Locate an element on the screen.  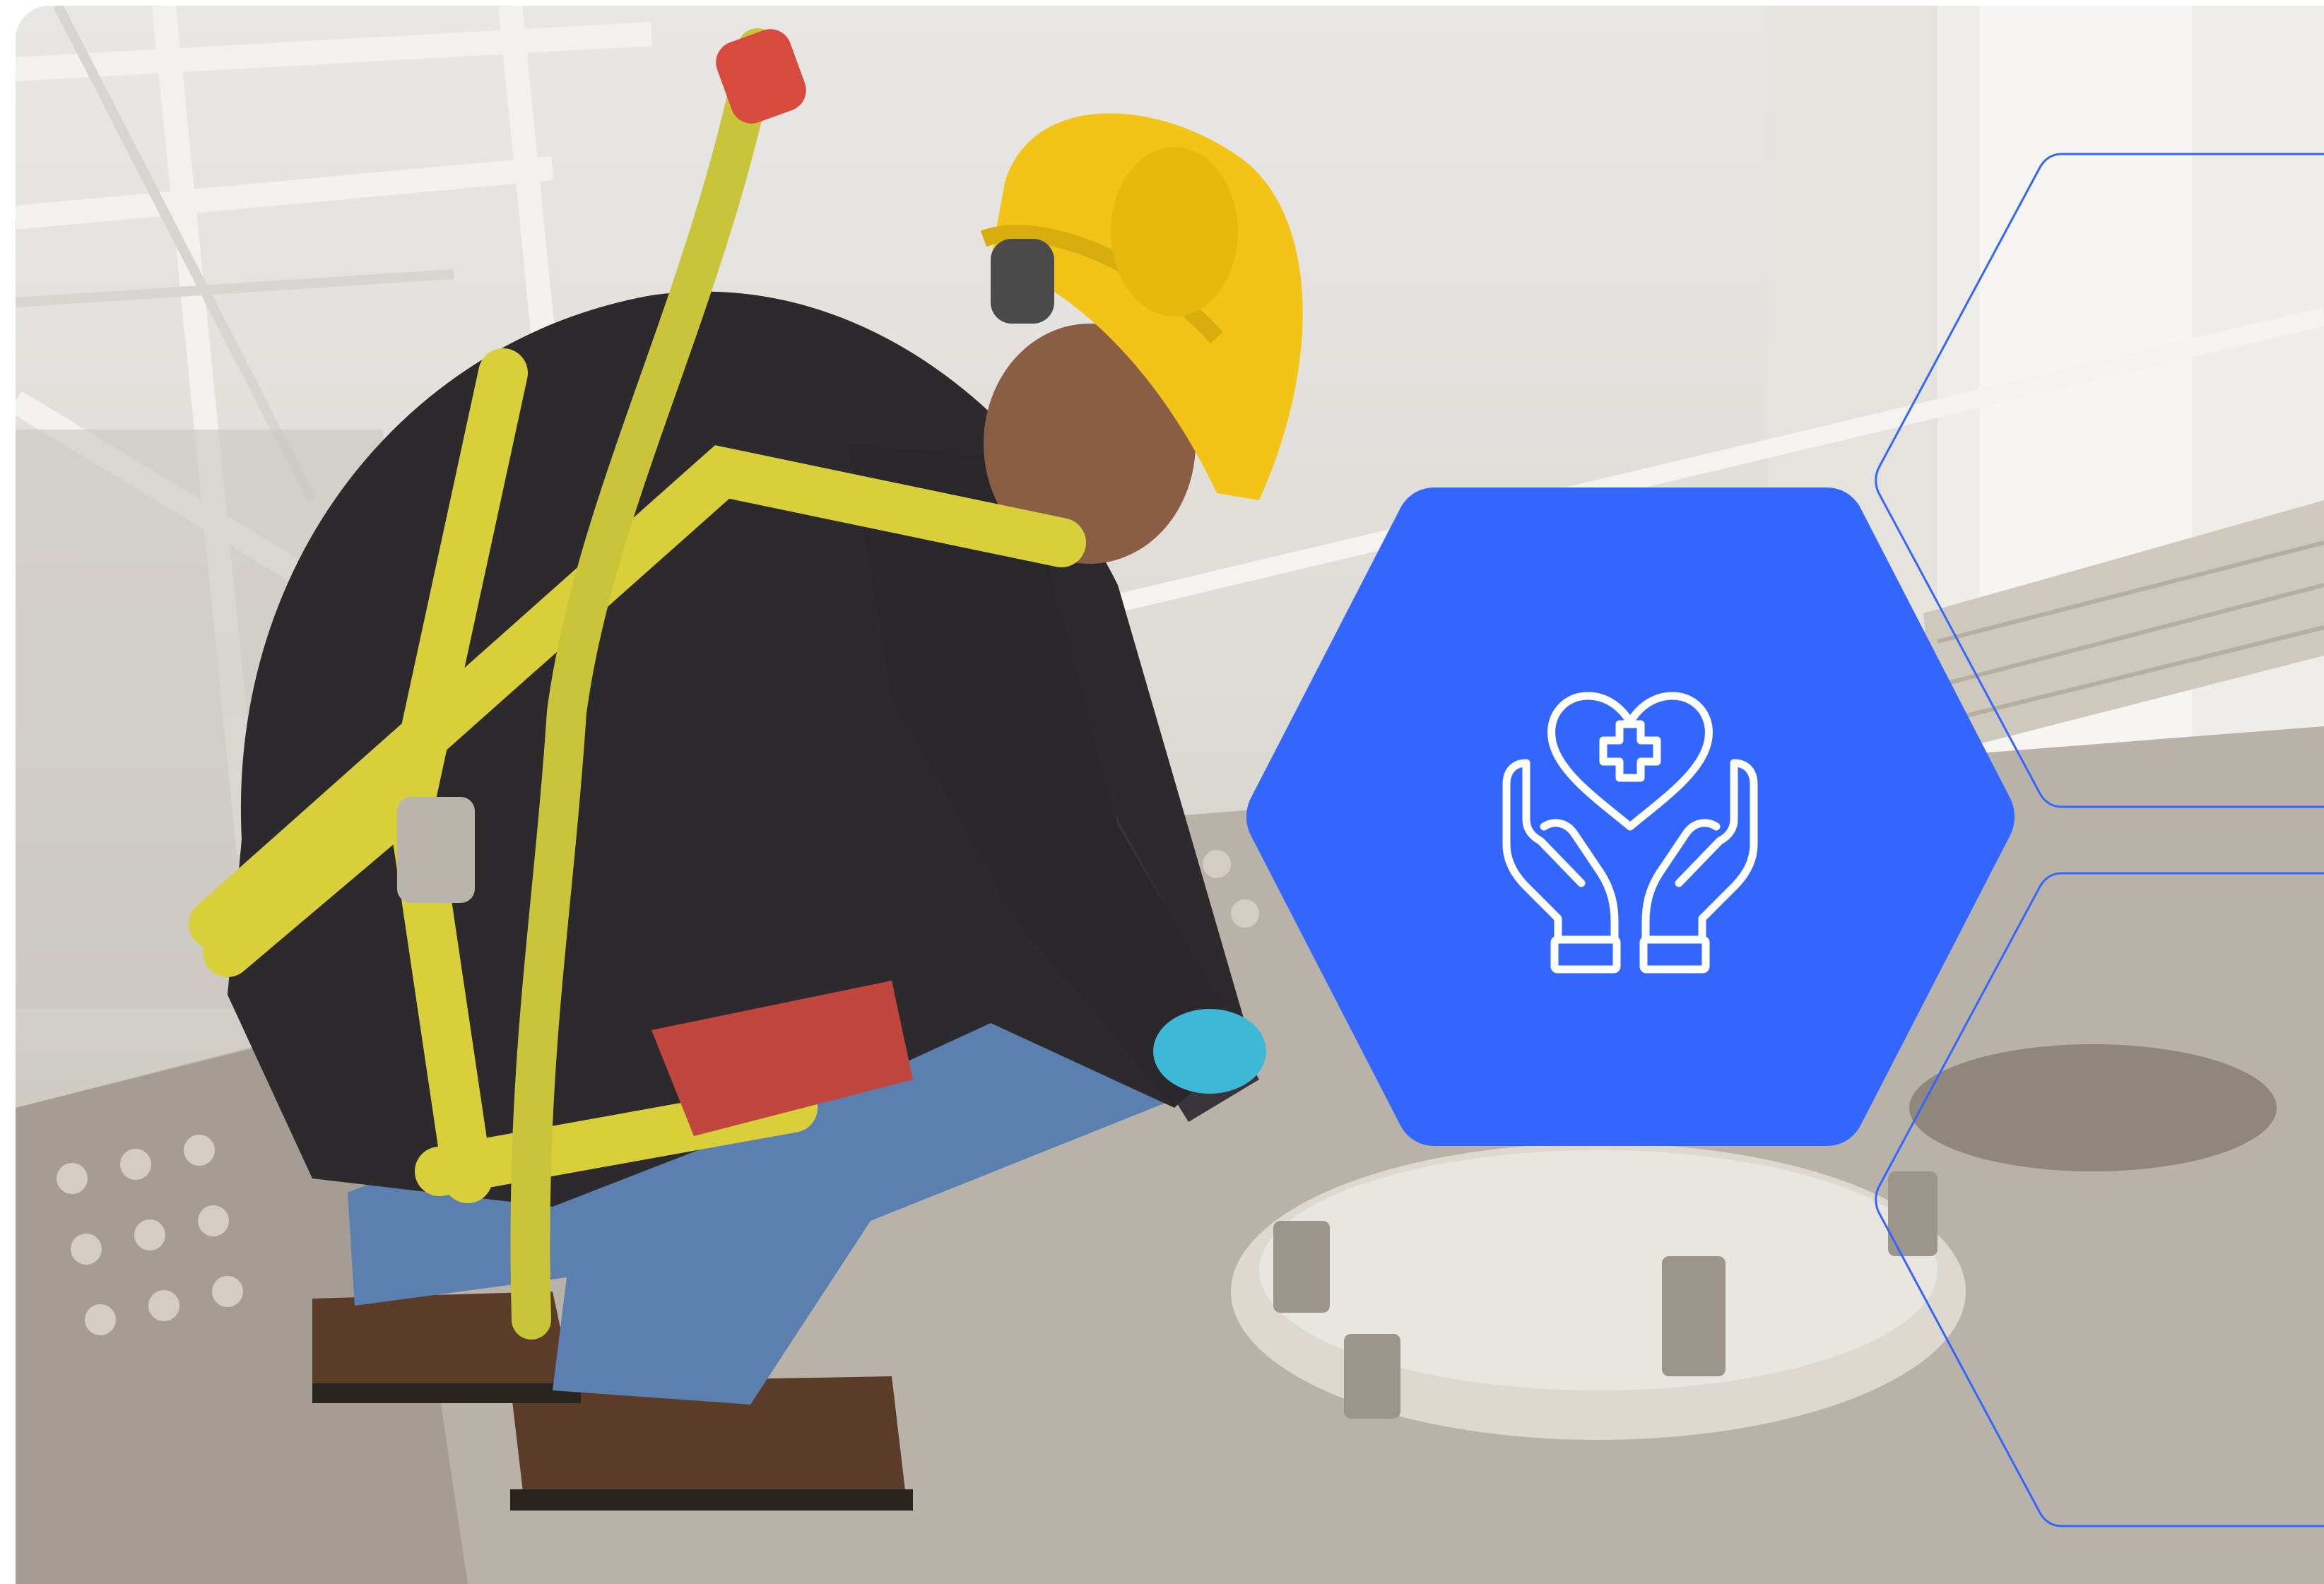
badge-hexagon is located at coordinates (1631, 816).